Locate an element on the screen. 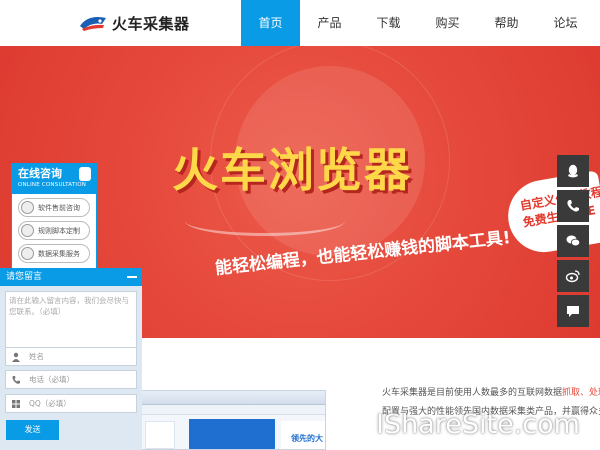 The image size is (600, 450). train-logo-icon is located at coordinates (93, 23).